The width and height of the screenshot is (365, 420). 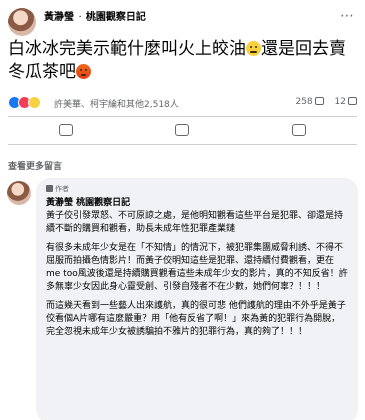 What do you see at coordinates (24, 102) in the screenshot?
I see `reaction-icons` at bounding box center [24, 102].